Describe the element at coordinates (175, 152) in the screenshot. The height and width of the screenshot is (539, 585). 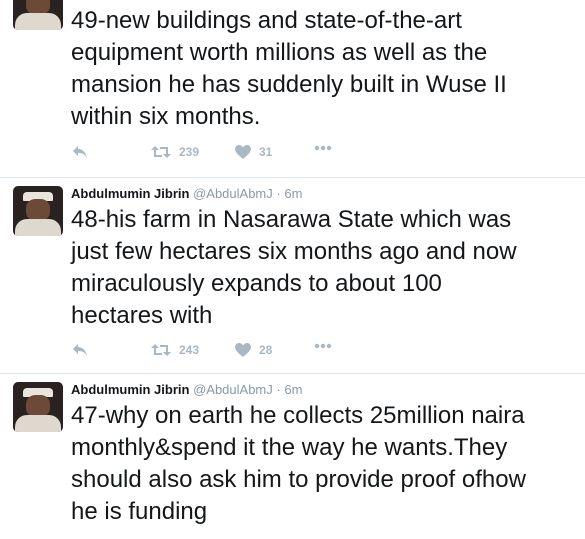
I see `retweet-button: 239` at that location.